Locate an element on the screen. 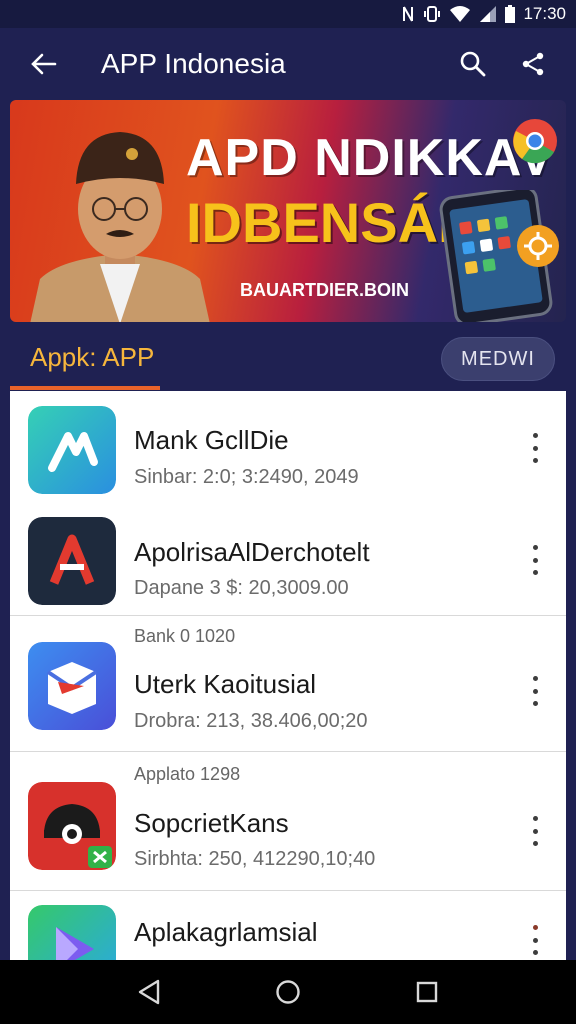 The image size is (576, 1024). settings-badge-icon is located at coordinates (538, 246).